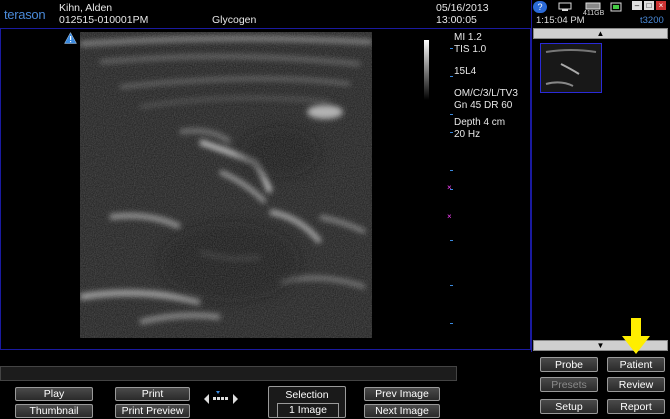  Describe the element at coordinates (540, 7) in the screenshot. I see `help-icon: ?` at that location.